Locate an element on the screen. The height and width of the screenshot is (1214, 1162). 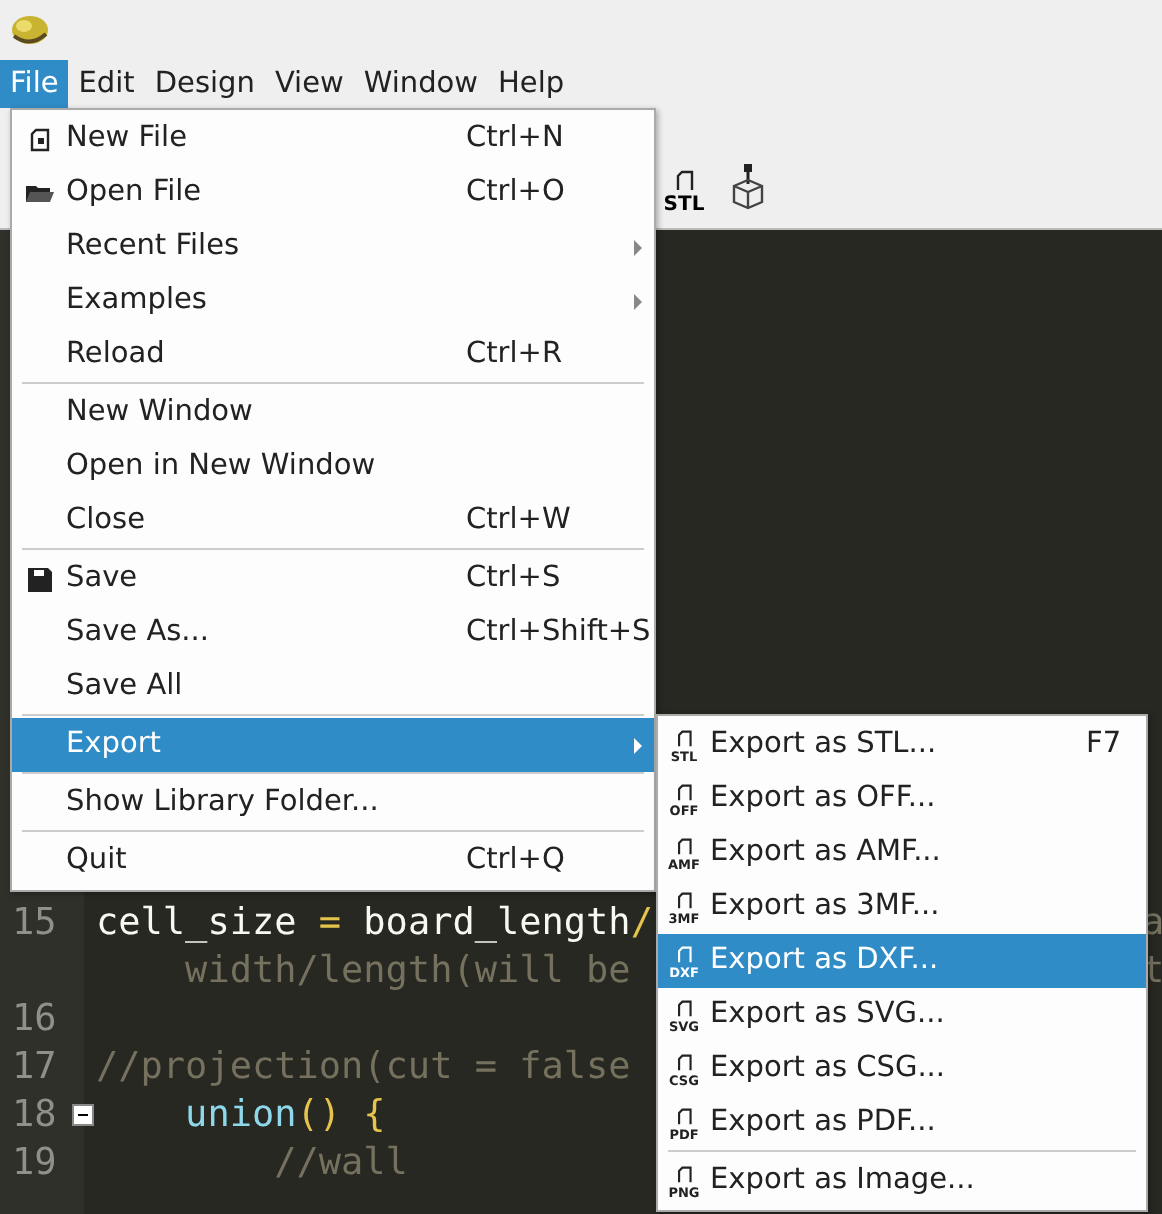
menu-item: Examples is located at coordinates (333, 301).